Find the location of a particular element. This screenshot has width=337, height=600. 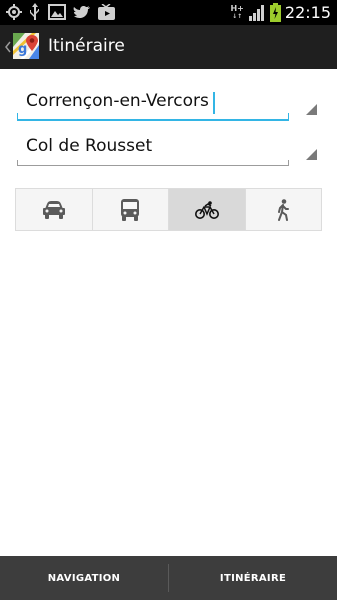

action-bar: g Itinéraire is located at coordinates (168, 47).